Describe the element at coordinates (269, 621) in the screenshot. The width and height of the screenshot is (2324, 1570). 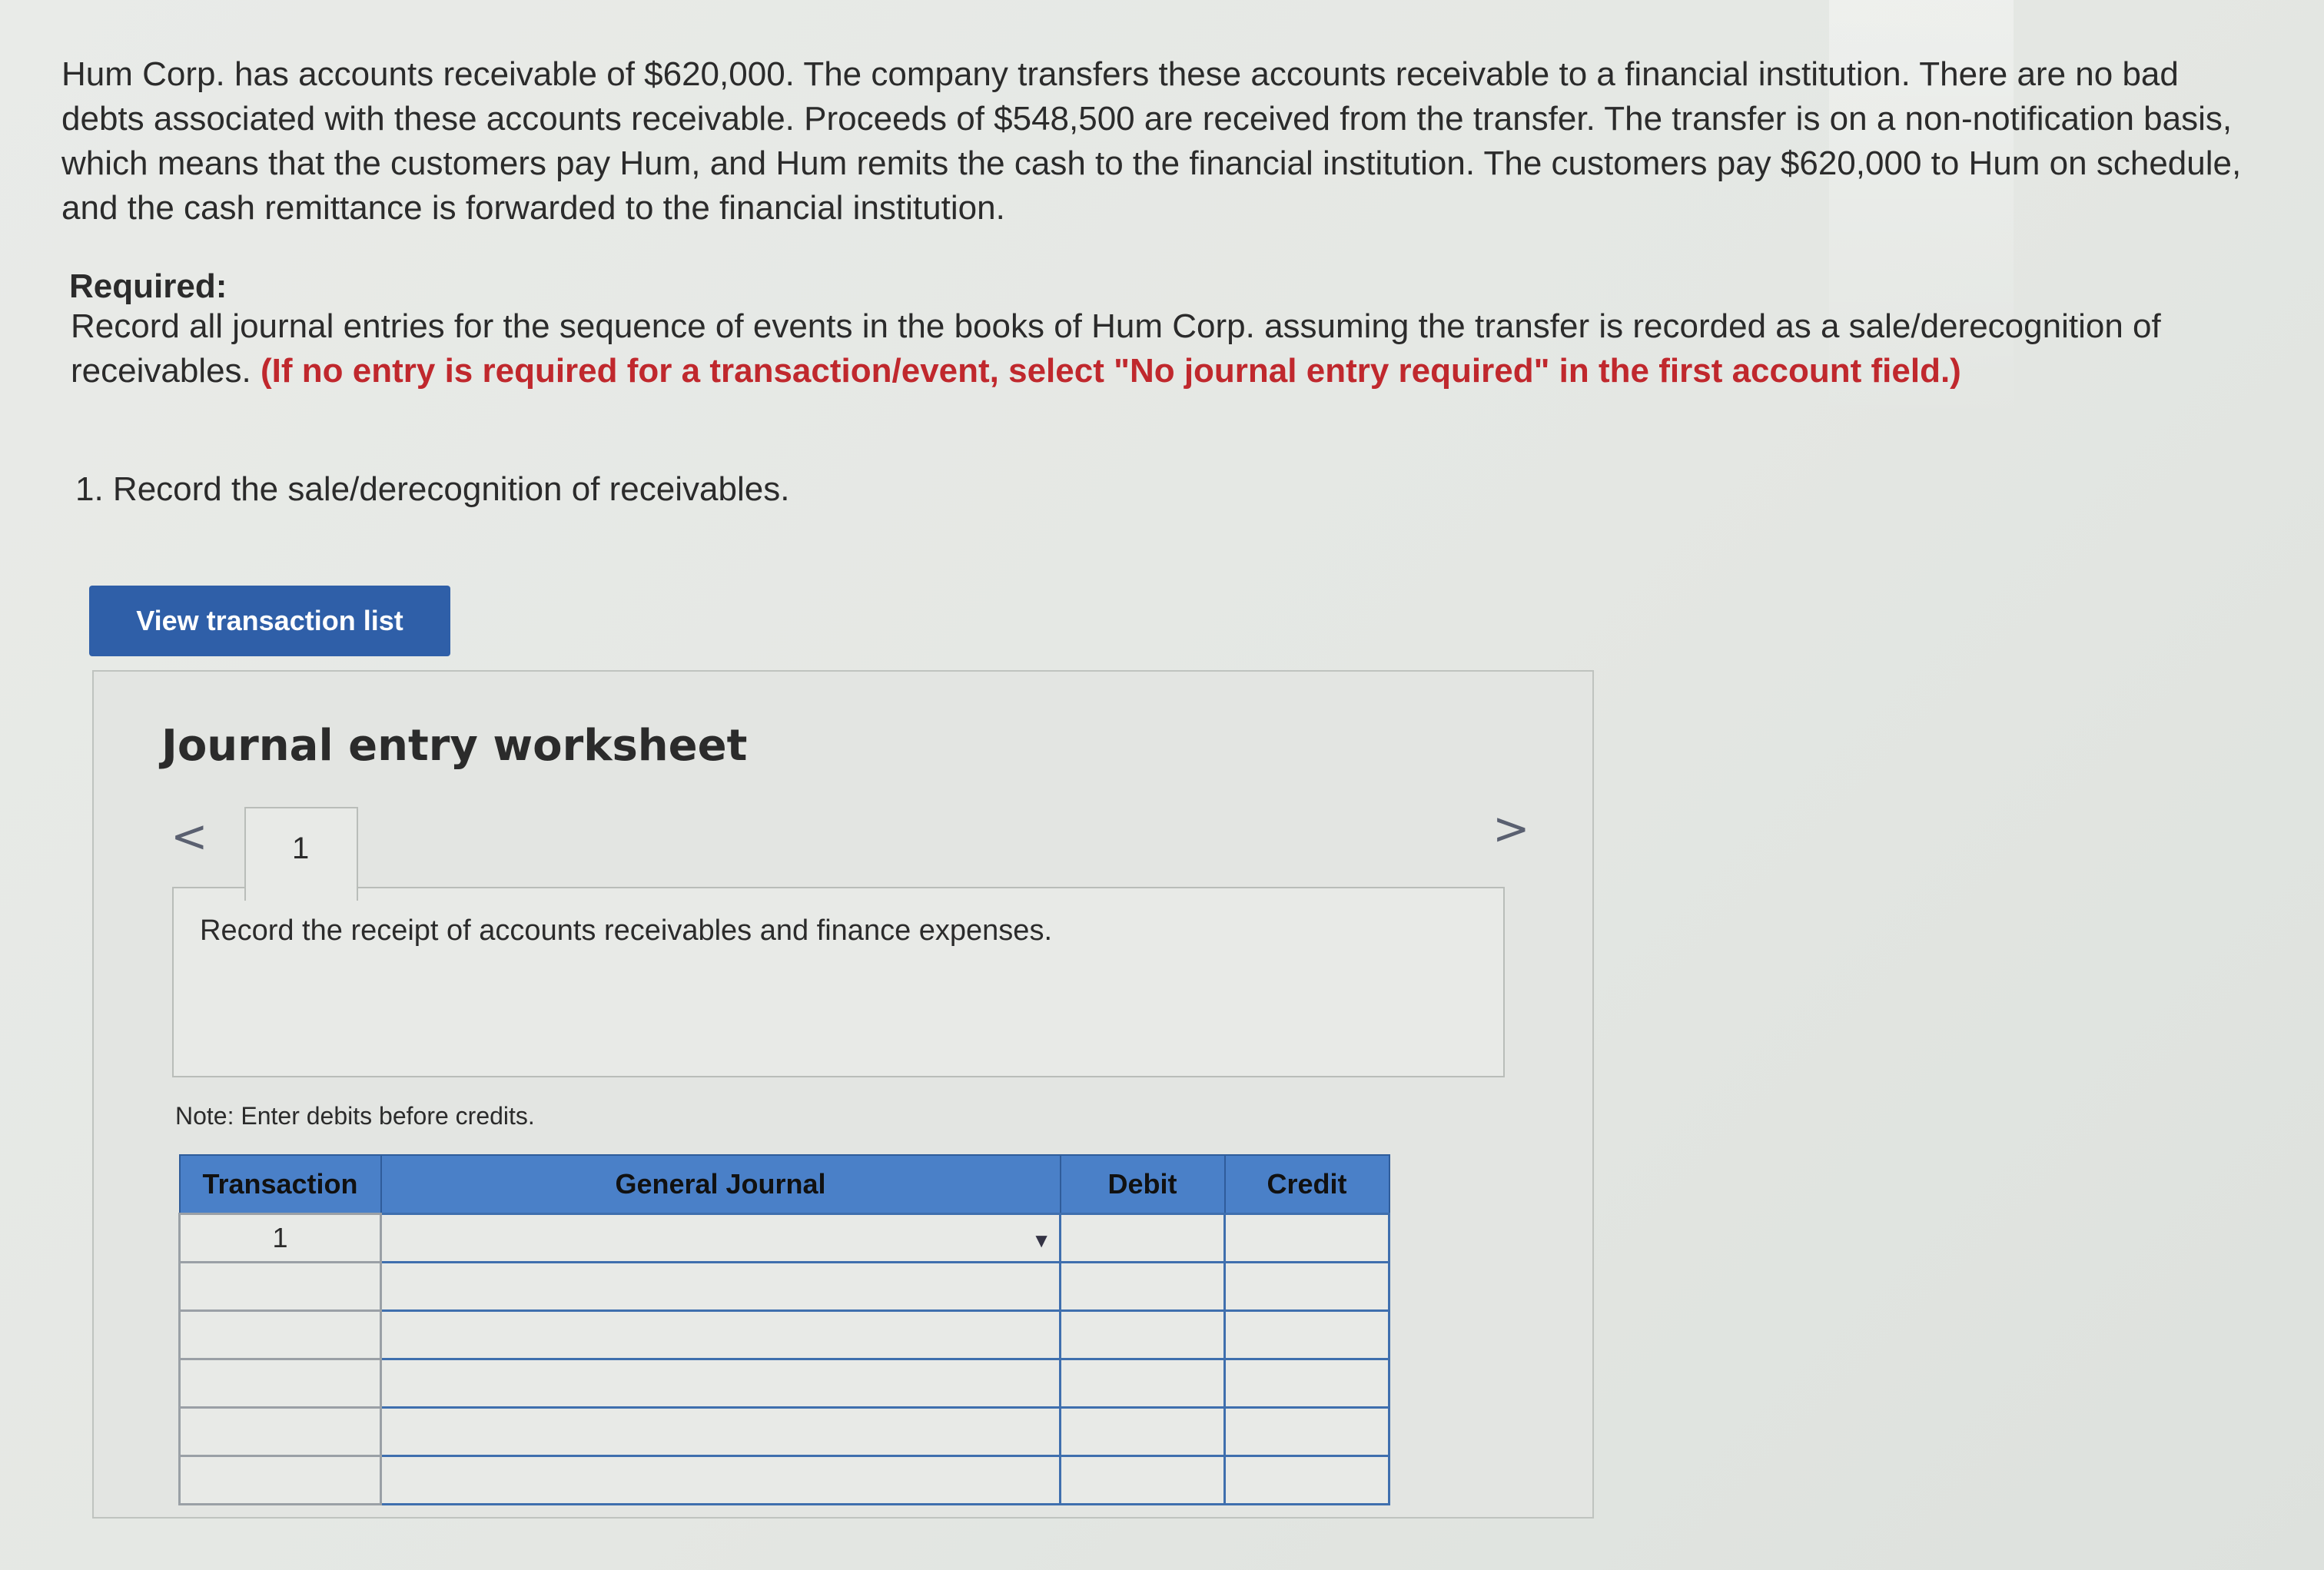
I see `view-transaction-list-button: View transaction list` at that location.